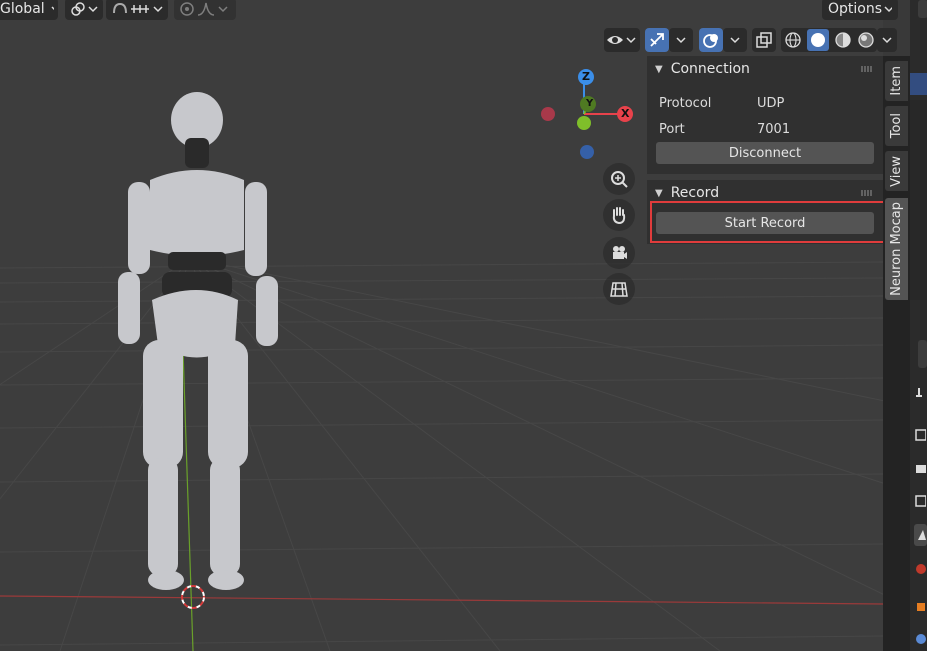  I want to click on connection-panel-header: ▼ Connection, so click(765, 69).